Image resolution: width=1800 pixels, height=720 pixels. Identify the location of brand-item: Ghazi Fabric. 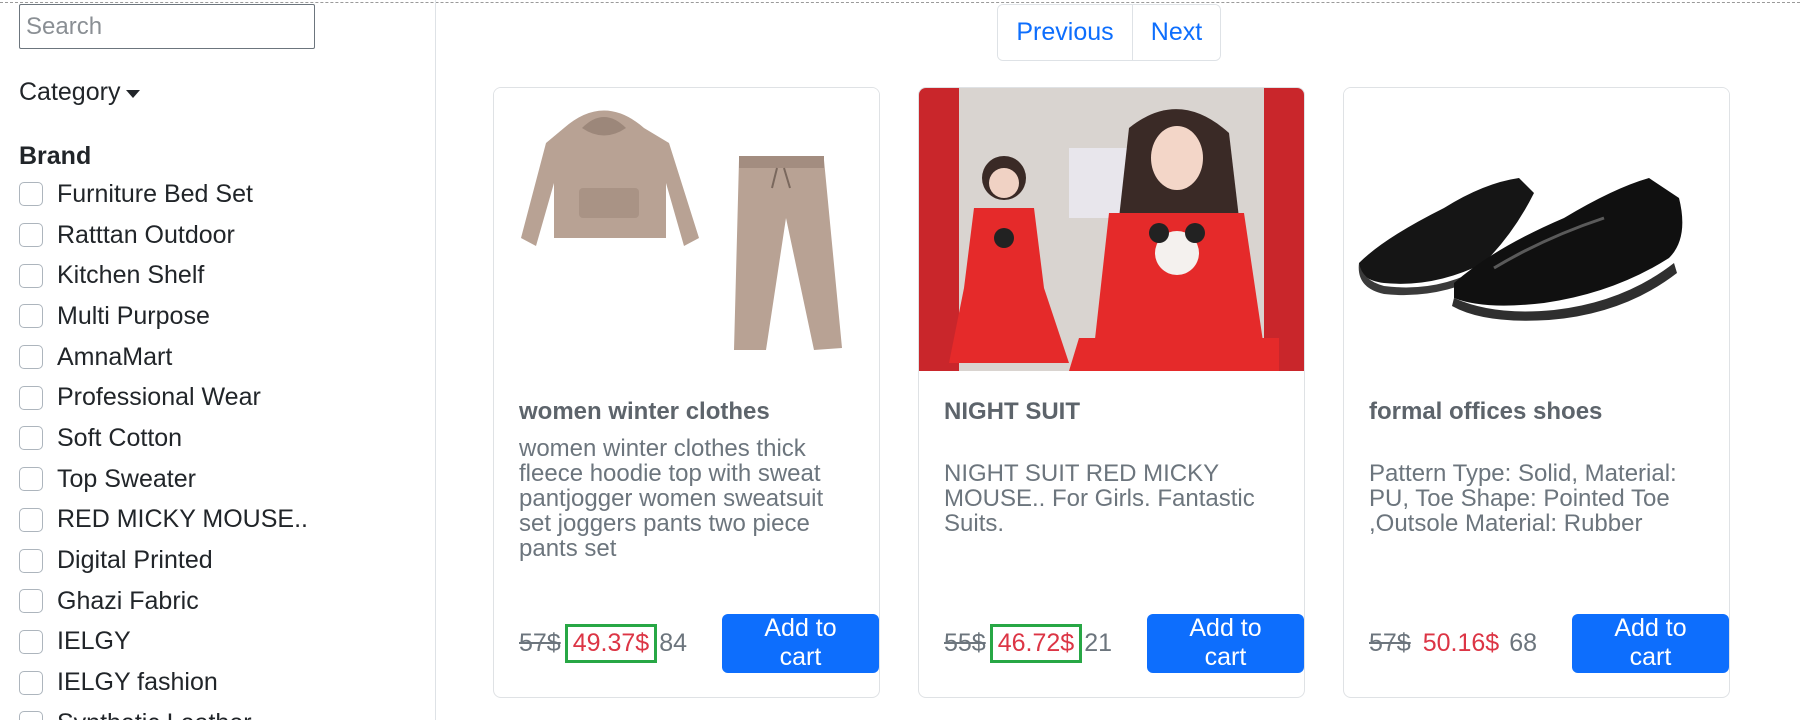
(163, 601).